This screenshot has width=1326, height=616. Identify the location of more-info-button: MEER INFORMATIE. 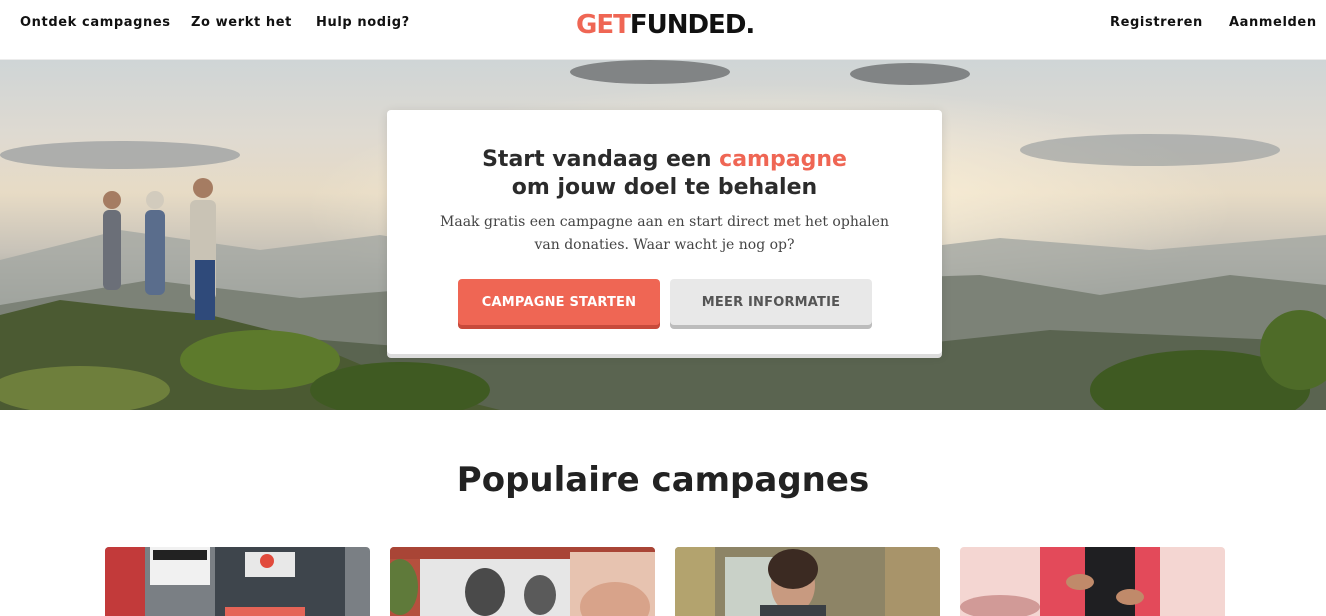
(771, 302).